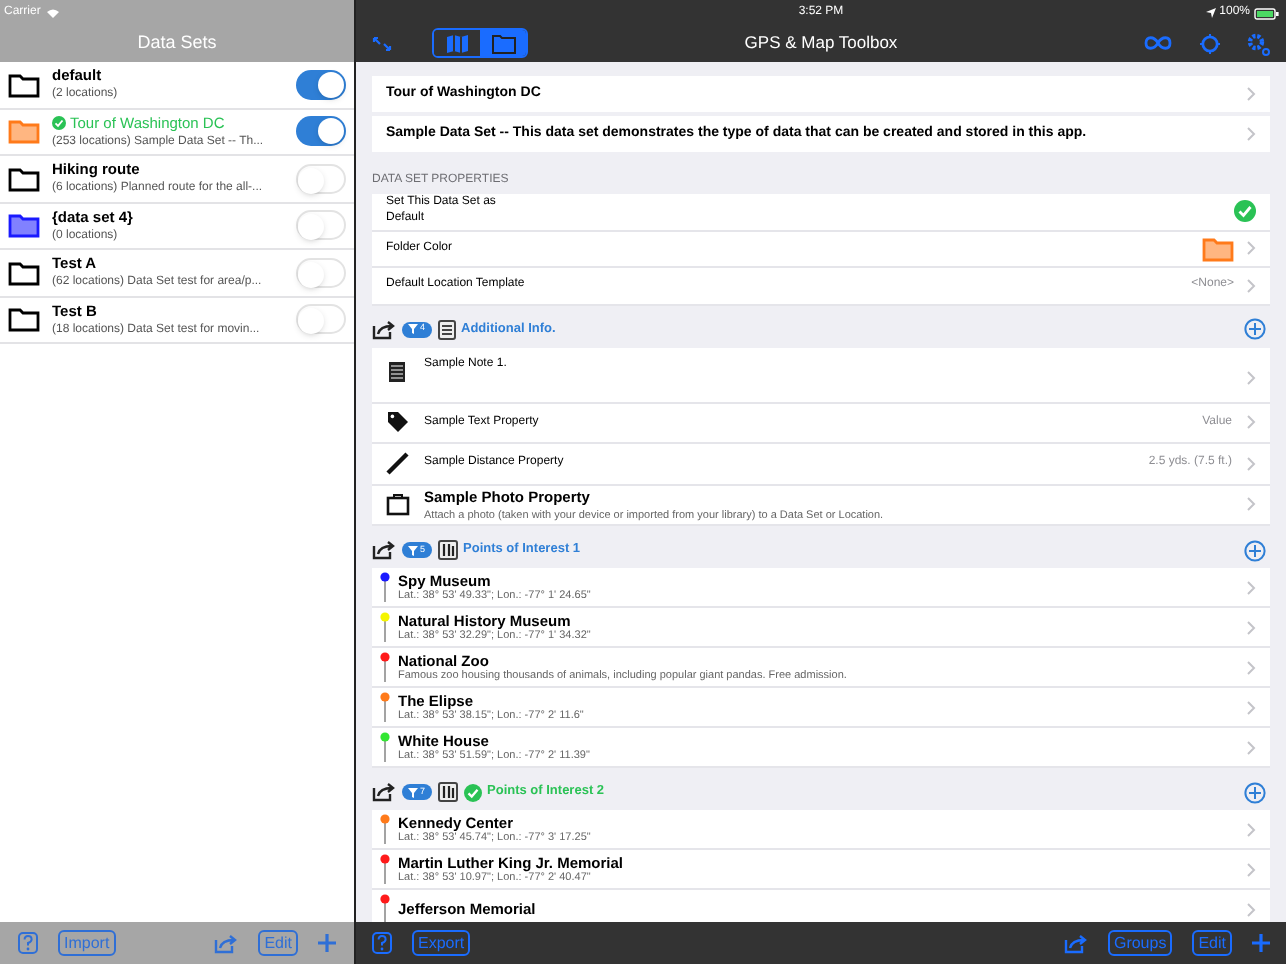  Describe the element at coordinates (446, 329) in the screenshot. I see `list-icon` at that location.